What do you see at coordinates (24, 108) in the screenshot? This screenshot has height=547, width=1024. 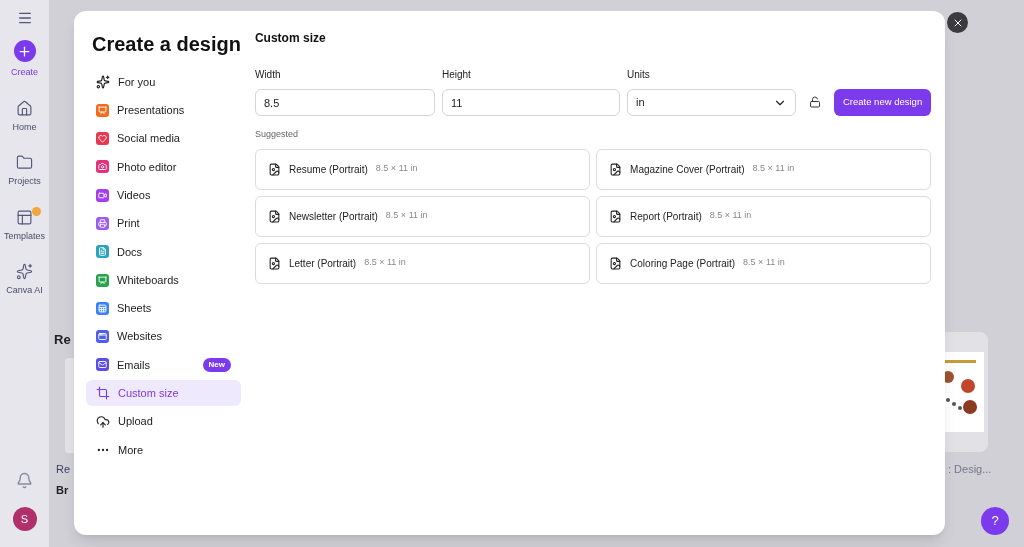 I see `home-icon` at bounding box center [24, 108].